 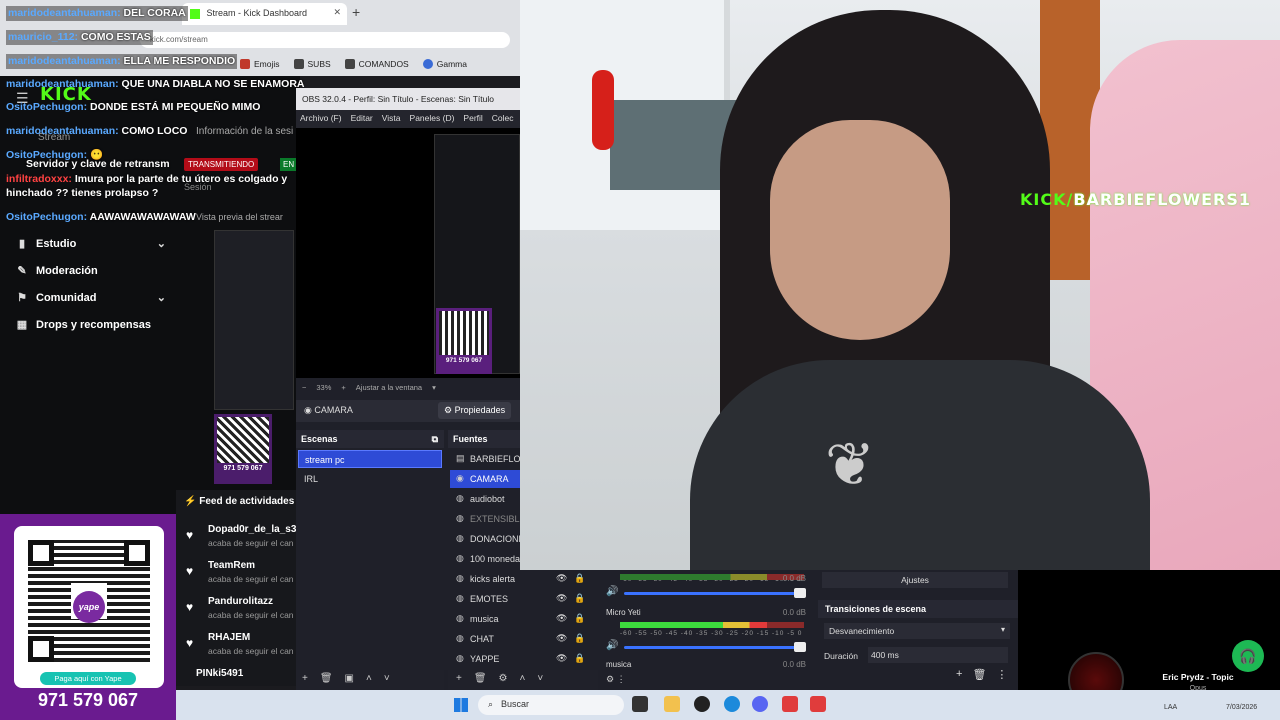 I want to click on menu-paneles: Paneles (D), so click(x=432, y=119).